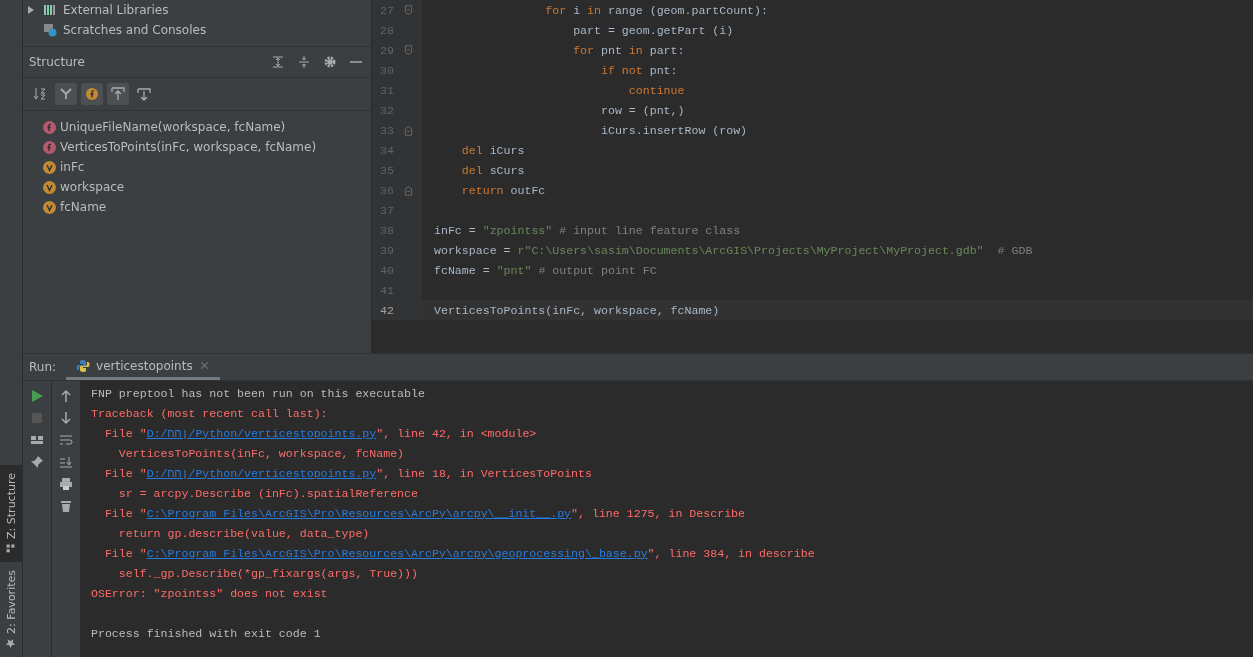 The image size is (1253, 657). What do you see at coordinates (83, 365) in the screenshot?
I see `python-icon` at bounding box center [83, 365].